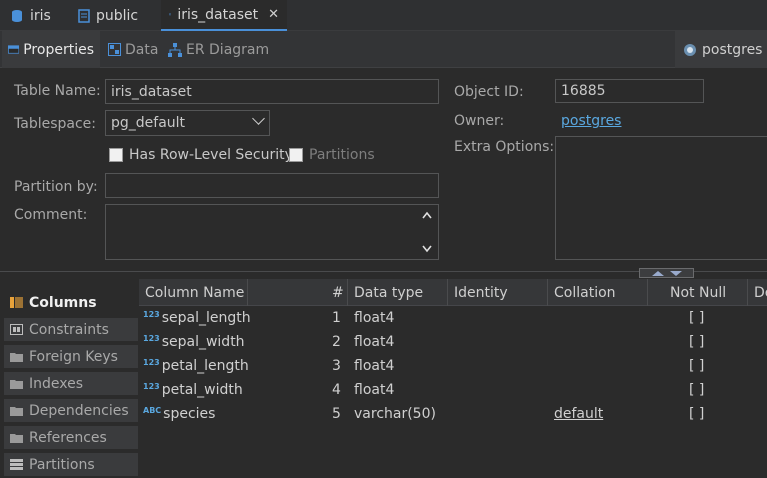 The image size is (767, 478). I want to click on tab-indexes: Indexes, so click(71, 384).